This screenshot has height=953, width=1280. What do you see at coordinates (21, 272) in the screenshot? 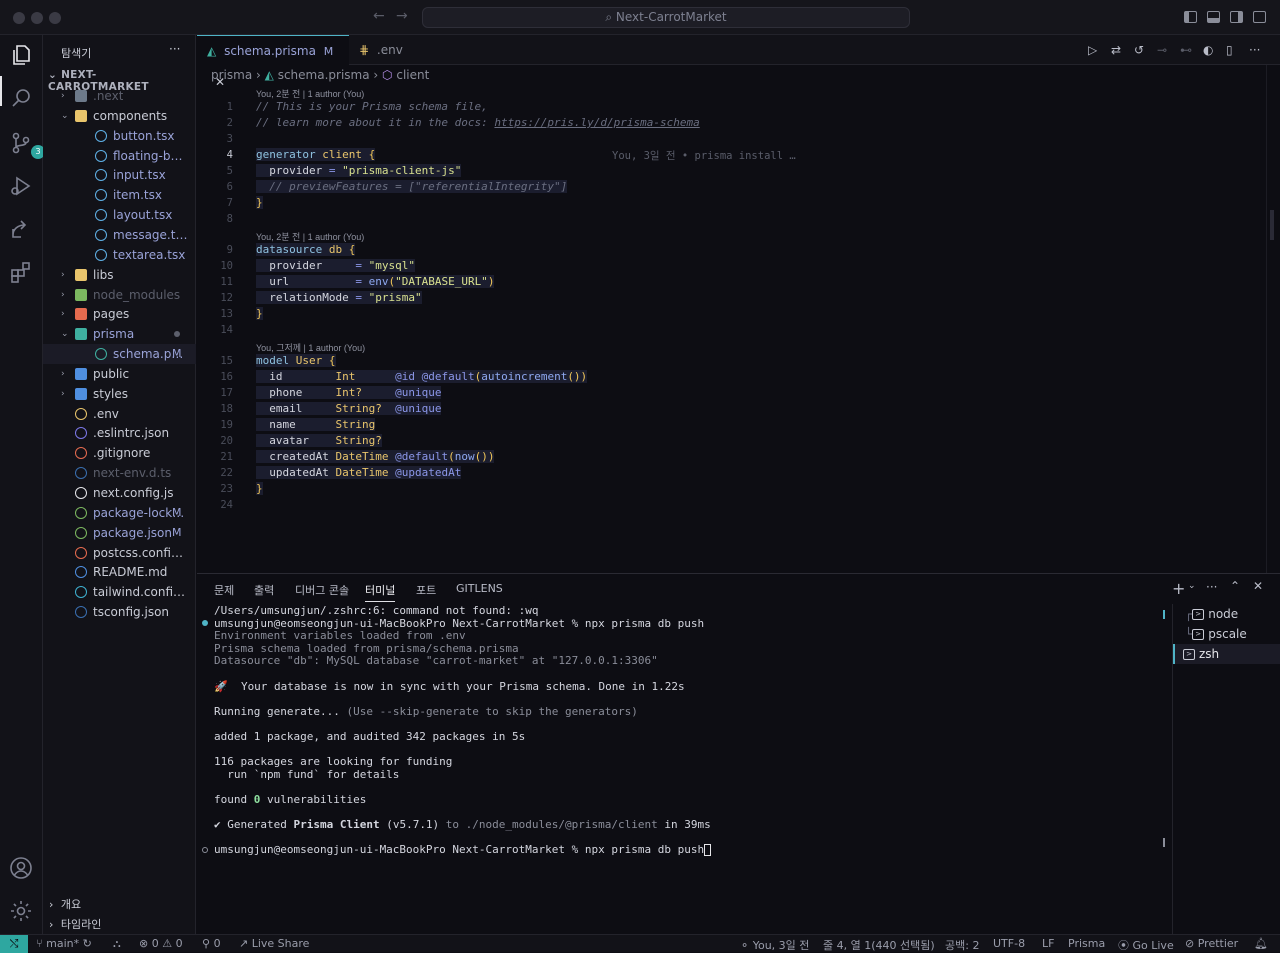
I see `extensions-icon` at bounding box center [21, 272].